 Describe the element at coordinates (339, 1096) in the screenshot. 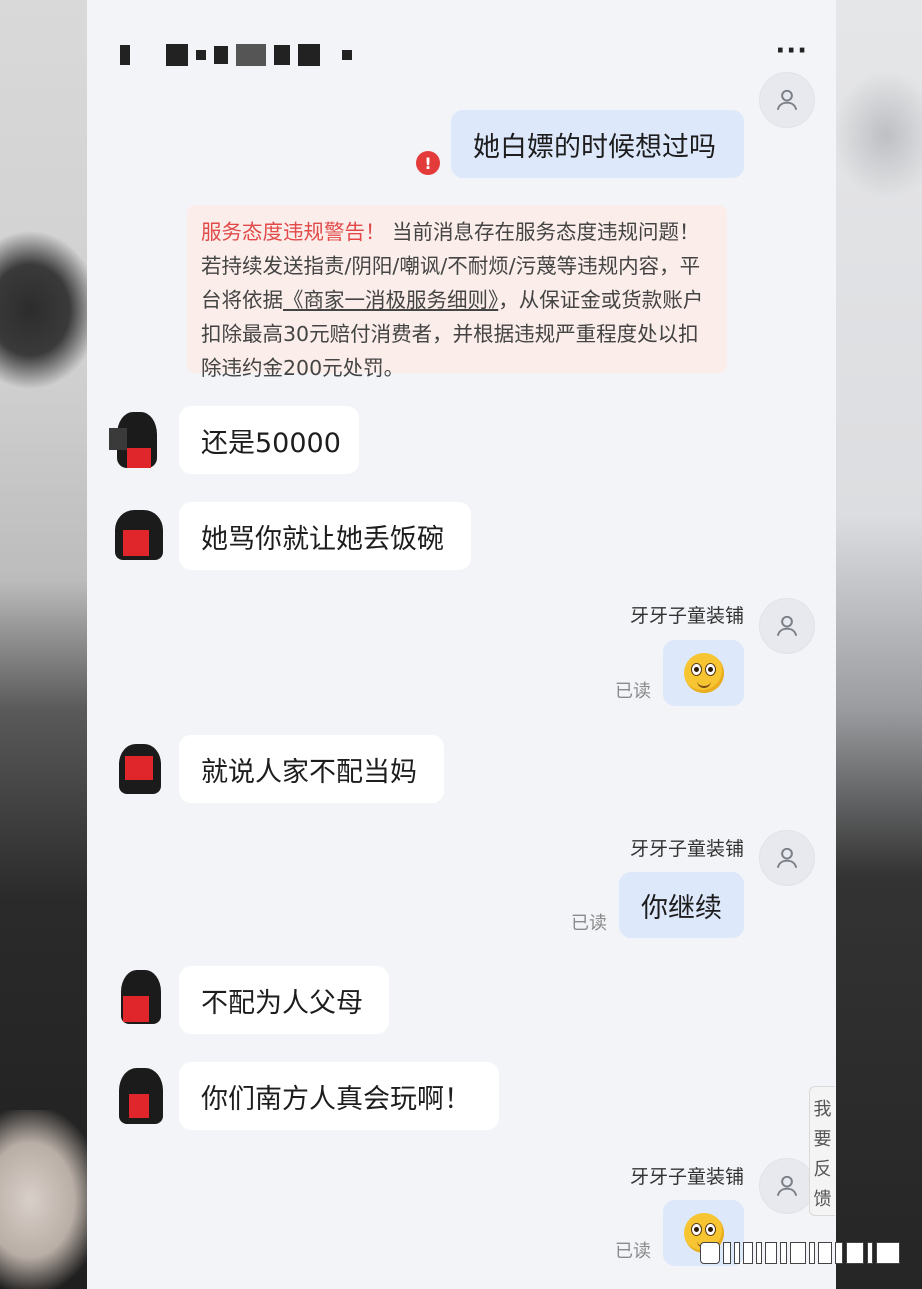

I see `message-bubble-in: 你们南方人真会玩啊！` at that location.